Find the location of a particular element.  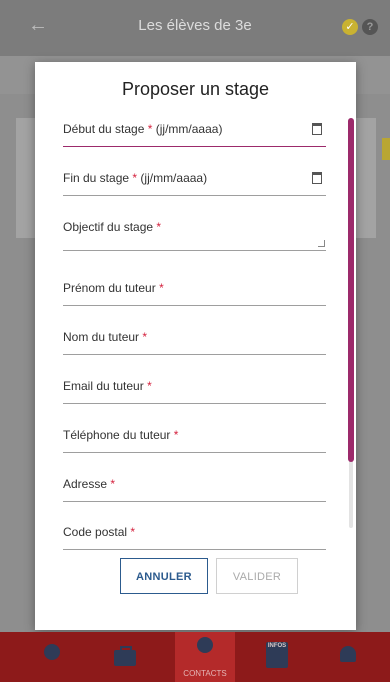

field-label: Email du tuteur * is located at coordinates (107, 386).